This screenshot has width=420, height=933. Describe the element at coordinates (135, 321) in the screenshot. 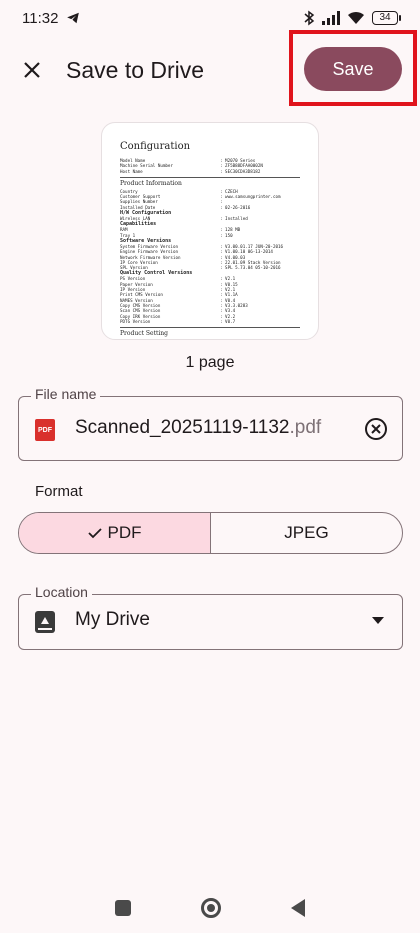

I see `doc-row-key: PDTG Version` at that location.